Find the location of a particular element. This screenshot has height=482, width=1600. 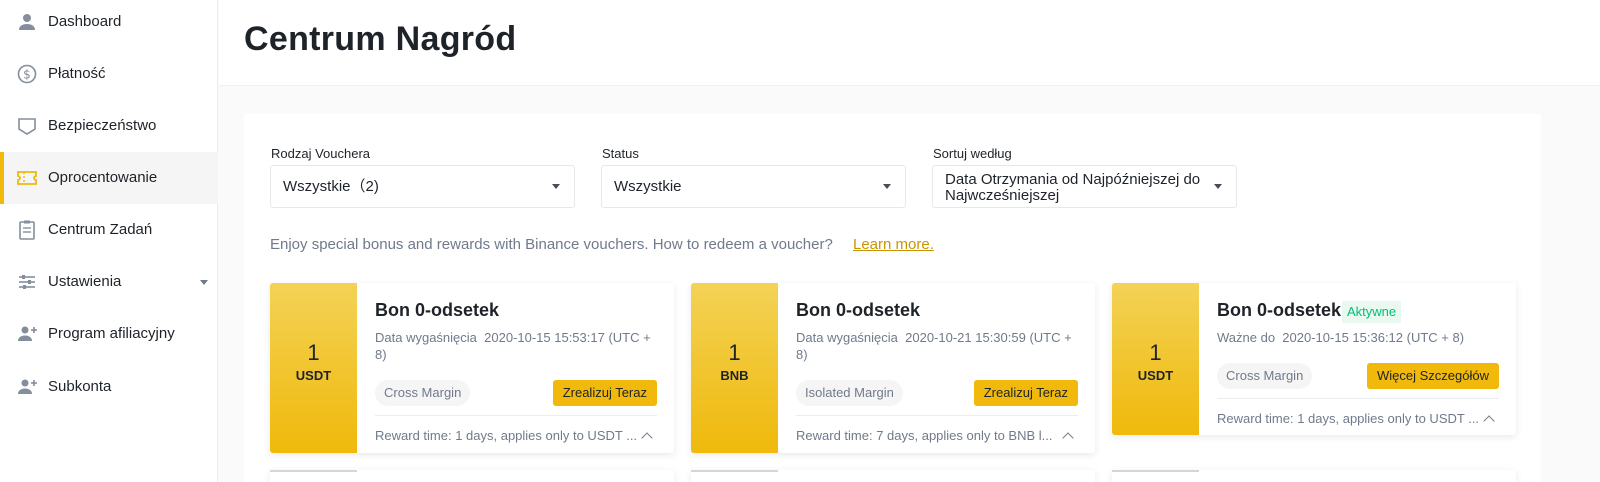

sidebar-item-task-center: Centrum Zadań is located at coordinates (109, 230).